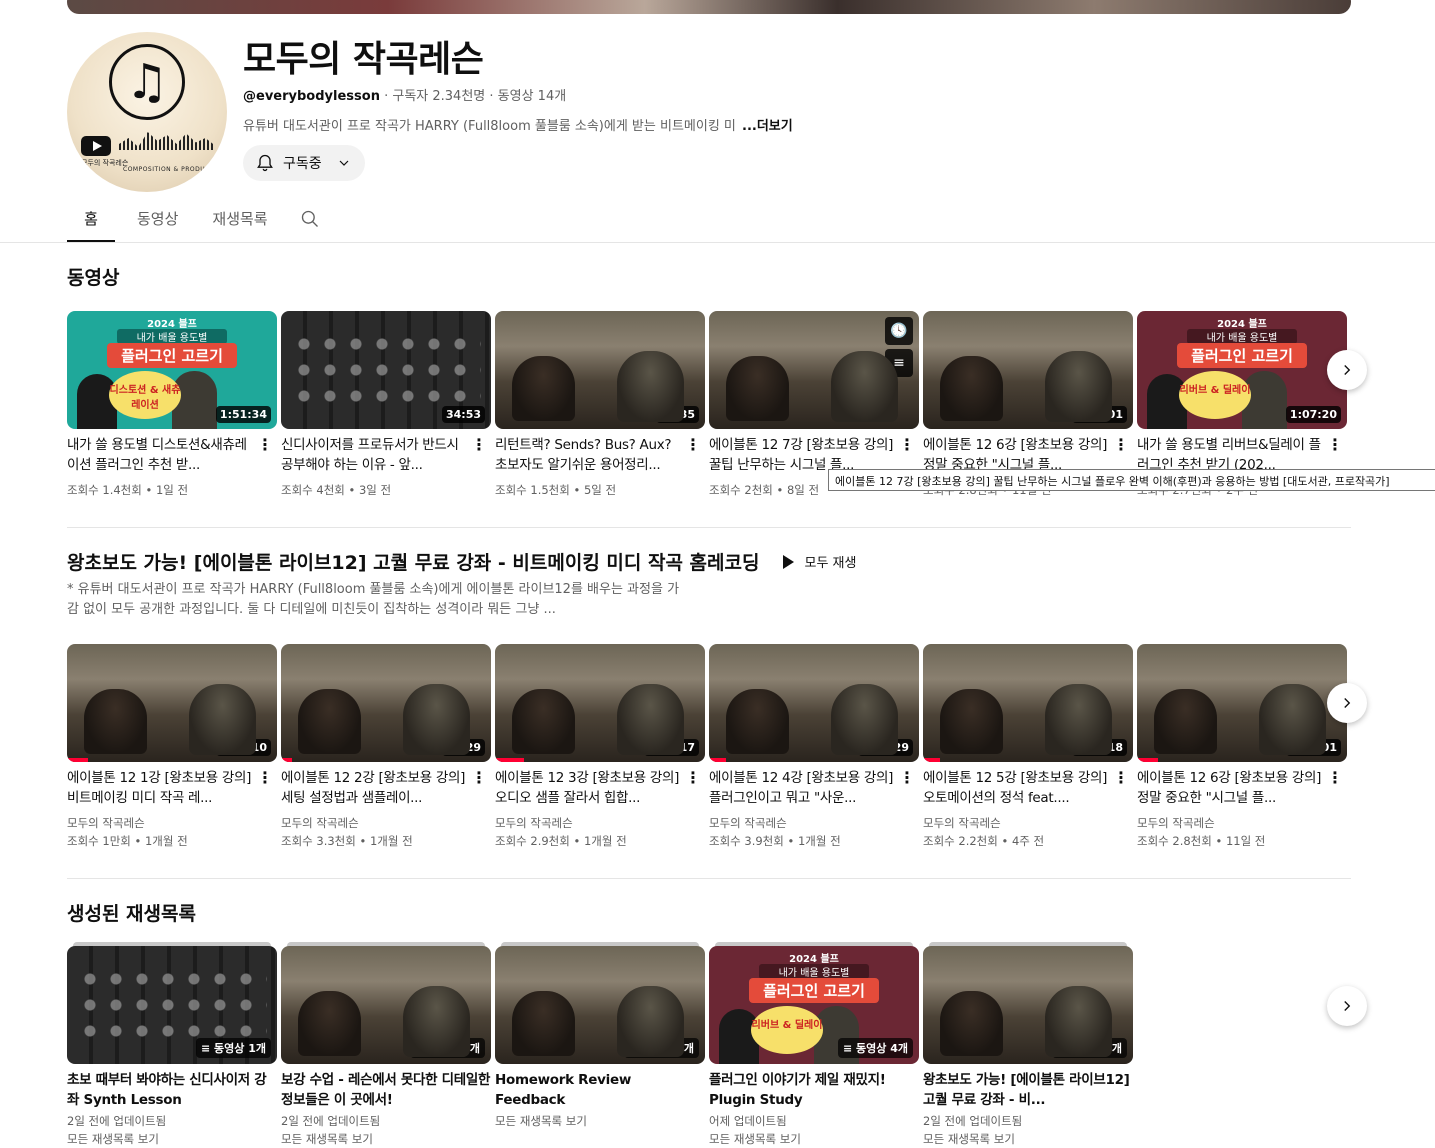 Image resolution: width=1435 pixels, height=1148 pixels. What do you see at coordinates (347, 841) in the screenshot?
I see `view-count: 조회수 3.3천회 • 1개월 전` at bounding box center [347, 841].